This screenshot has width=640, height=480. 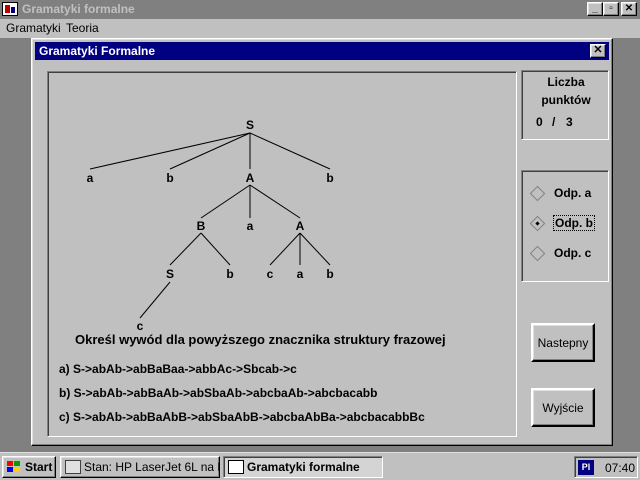 I want to click on task-gramatyki-label: Gramatyki formalne, so click(x=303, y=467).